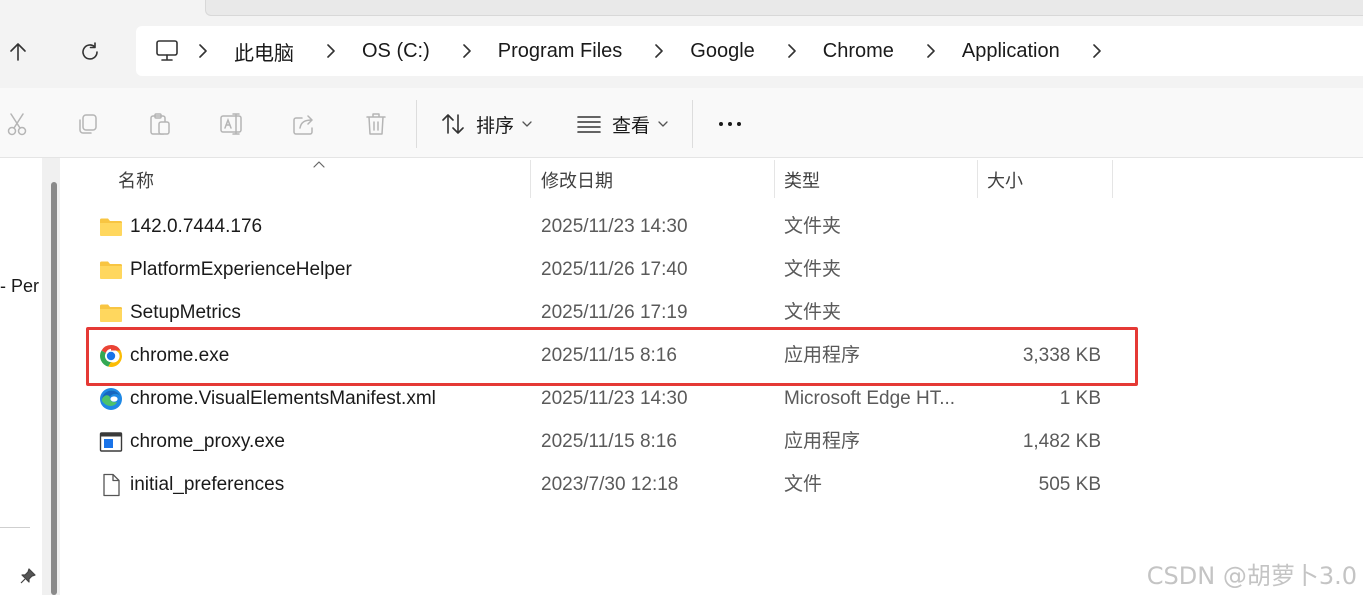  I want to click on application-icon, so click(111, 442).